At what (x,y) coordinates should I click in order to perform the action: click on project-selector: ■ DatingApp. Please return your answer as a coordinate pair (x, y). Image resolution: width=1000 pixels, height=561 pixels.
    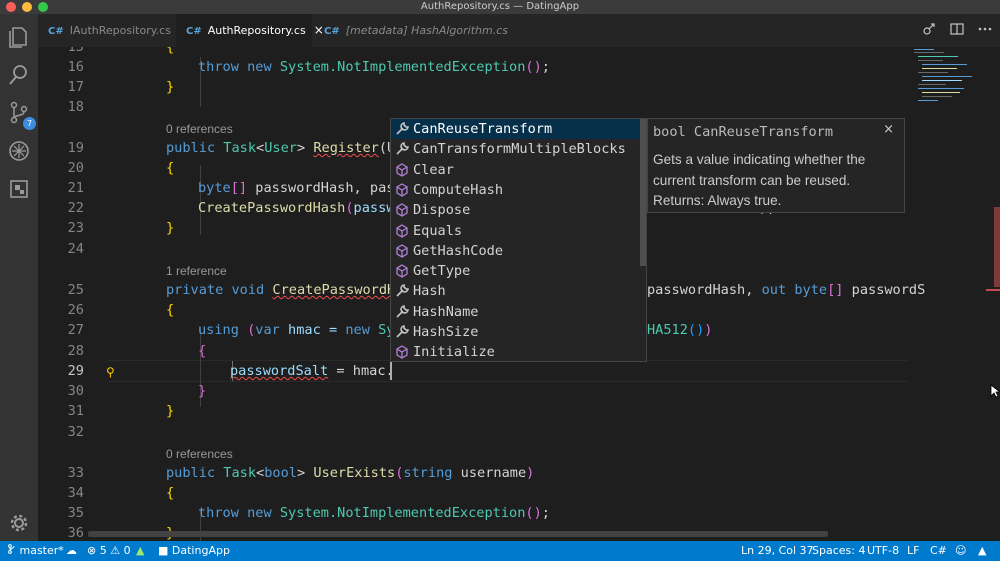
    Looking at the image, I should click on (194, 551).